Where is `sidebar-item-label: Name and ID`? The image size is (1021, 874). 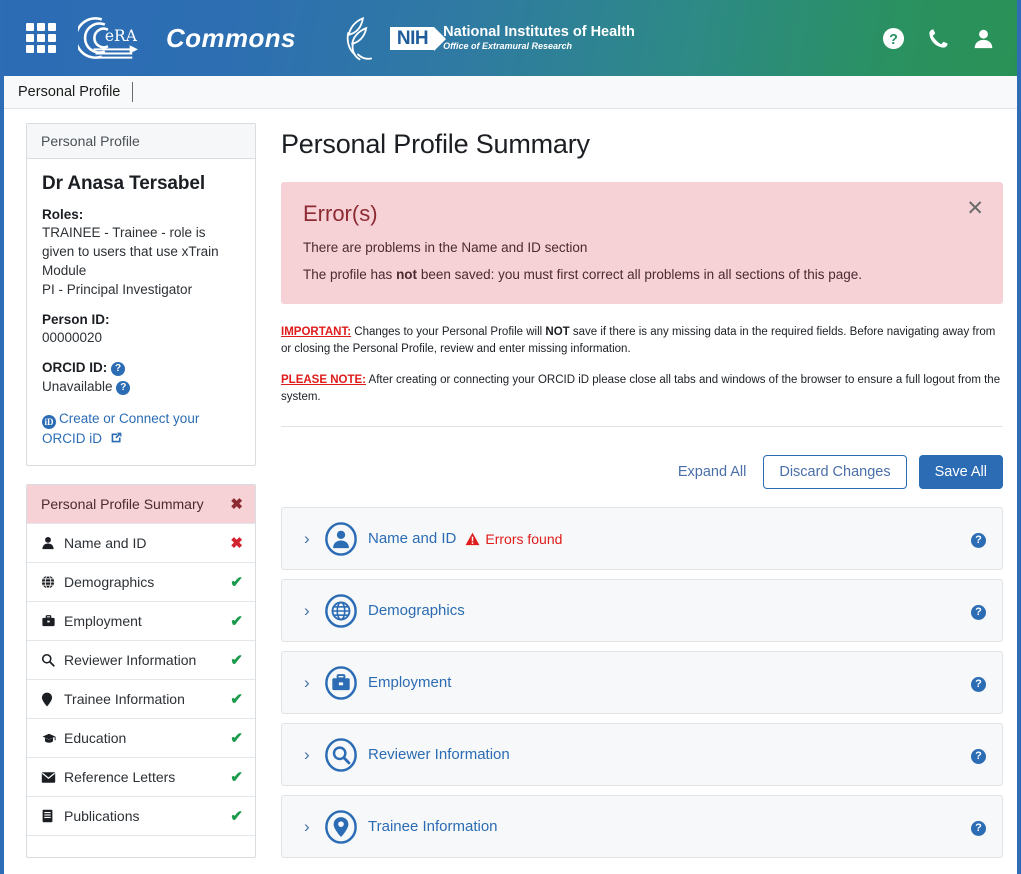 sidebar-item-label: Name and ID is located at coordinates (105, 543).